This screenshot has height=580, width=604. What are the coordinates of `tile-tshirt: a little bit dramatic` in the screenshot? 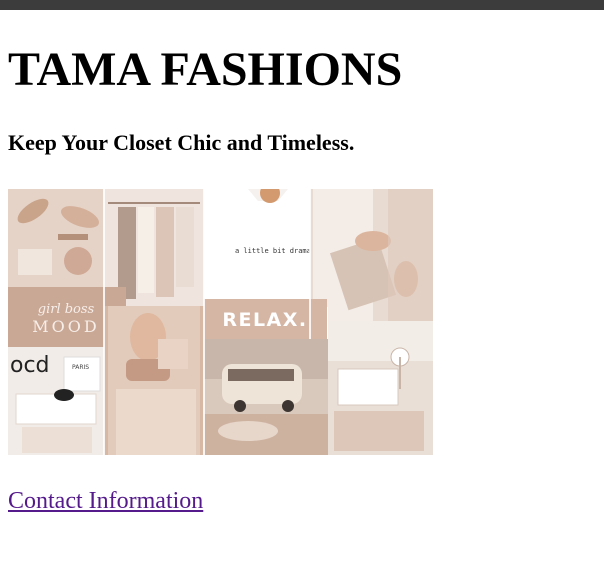 It's located at (264, 248).